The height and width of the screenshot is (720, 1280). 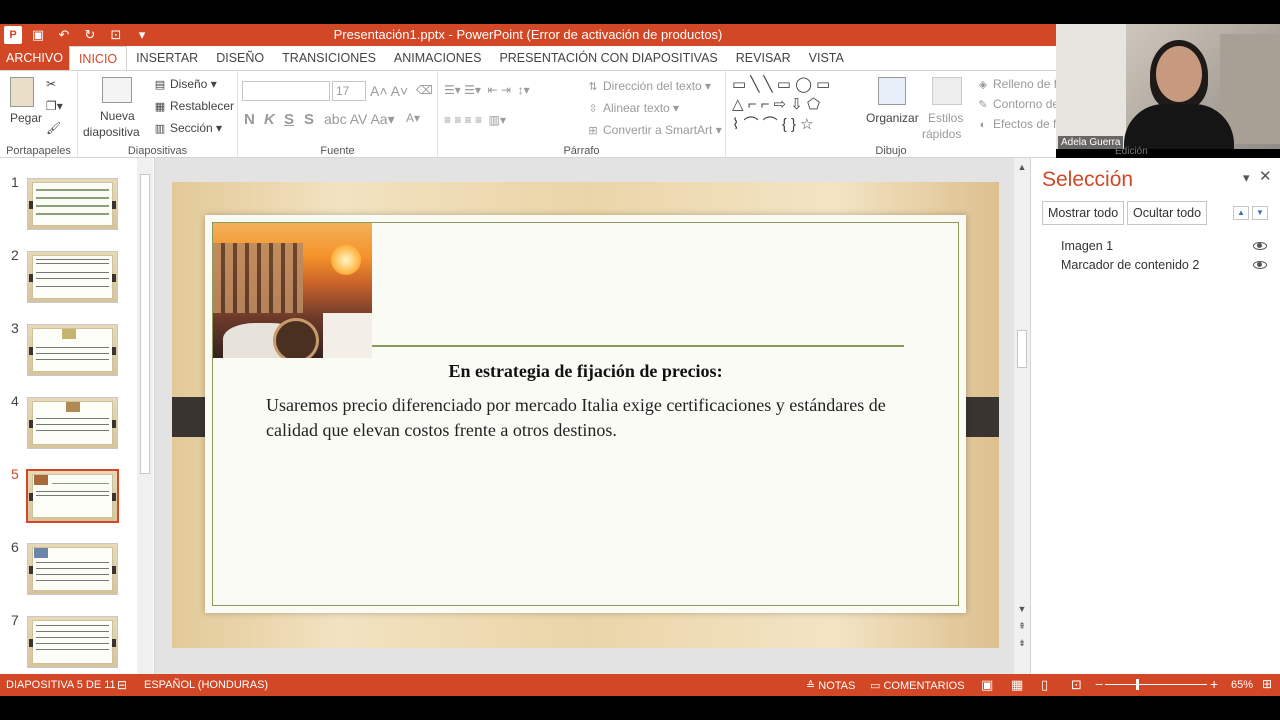 I want to click on slide-scrollbar: ▲ ▼ ⇞ ⇟, so click(x=1022, y=416).